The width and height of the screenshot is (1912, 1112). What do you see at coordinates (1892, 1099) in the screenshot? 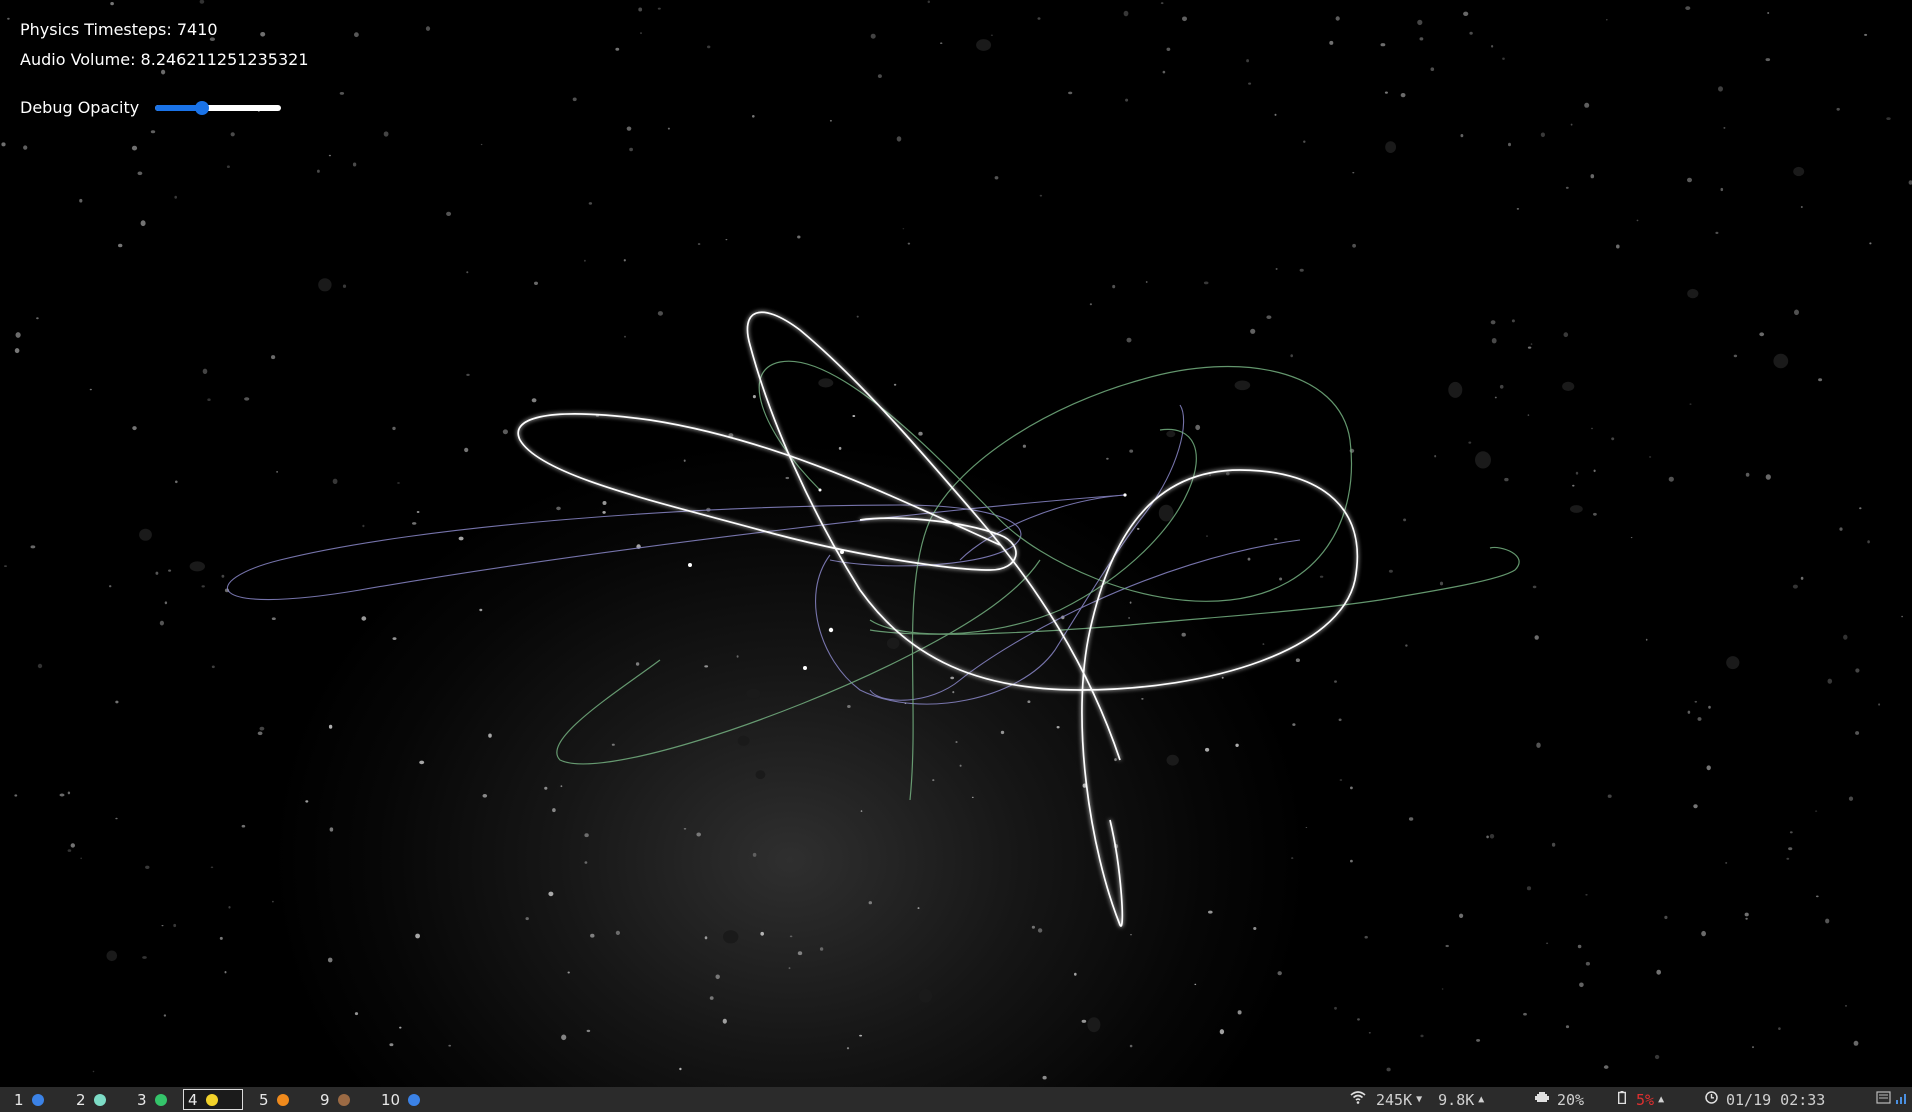
I see `system-tray` at bounding box center [1892, 1099].